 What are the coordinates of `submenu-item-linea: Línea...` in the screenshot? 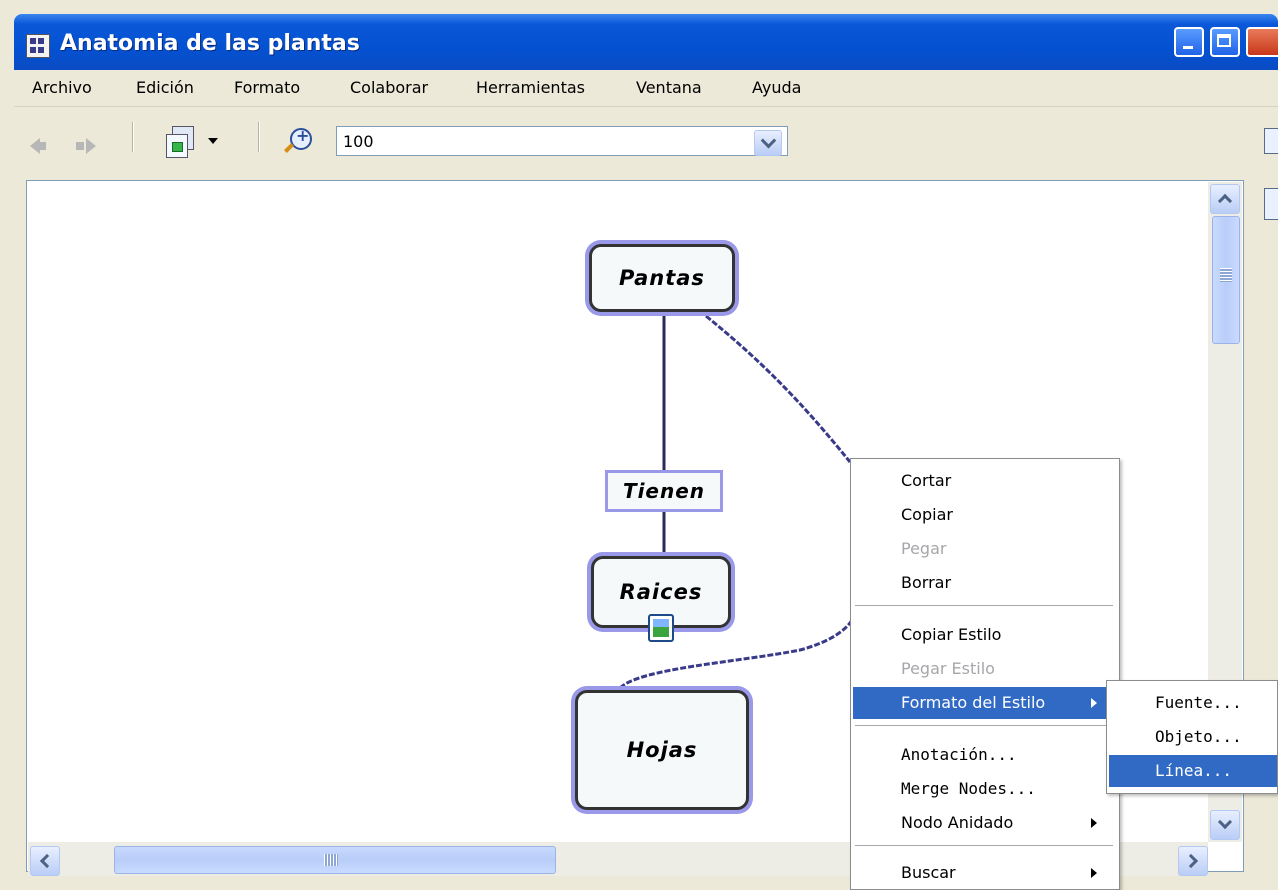 It's located at (1193, 771).